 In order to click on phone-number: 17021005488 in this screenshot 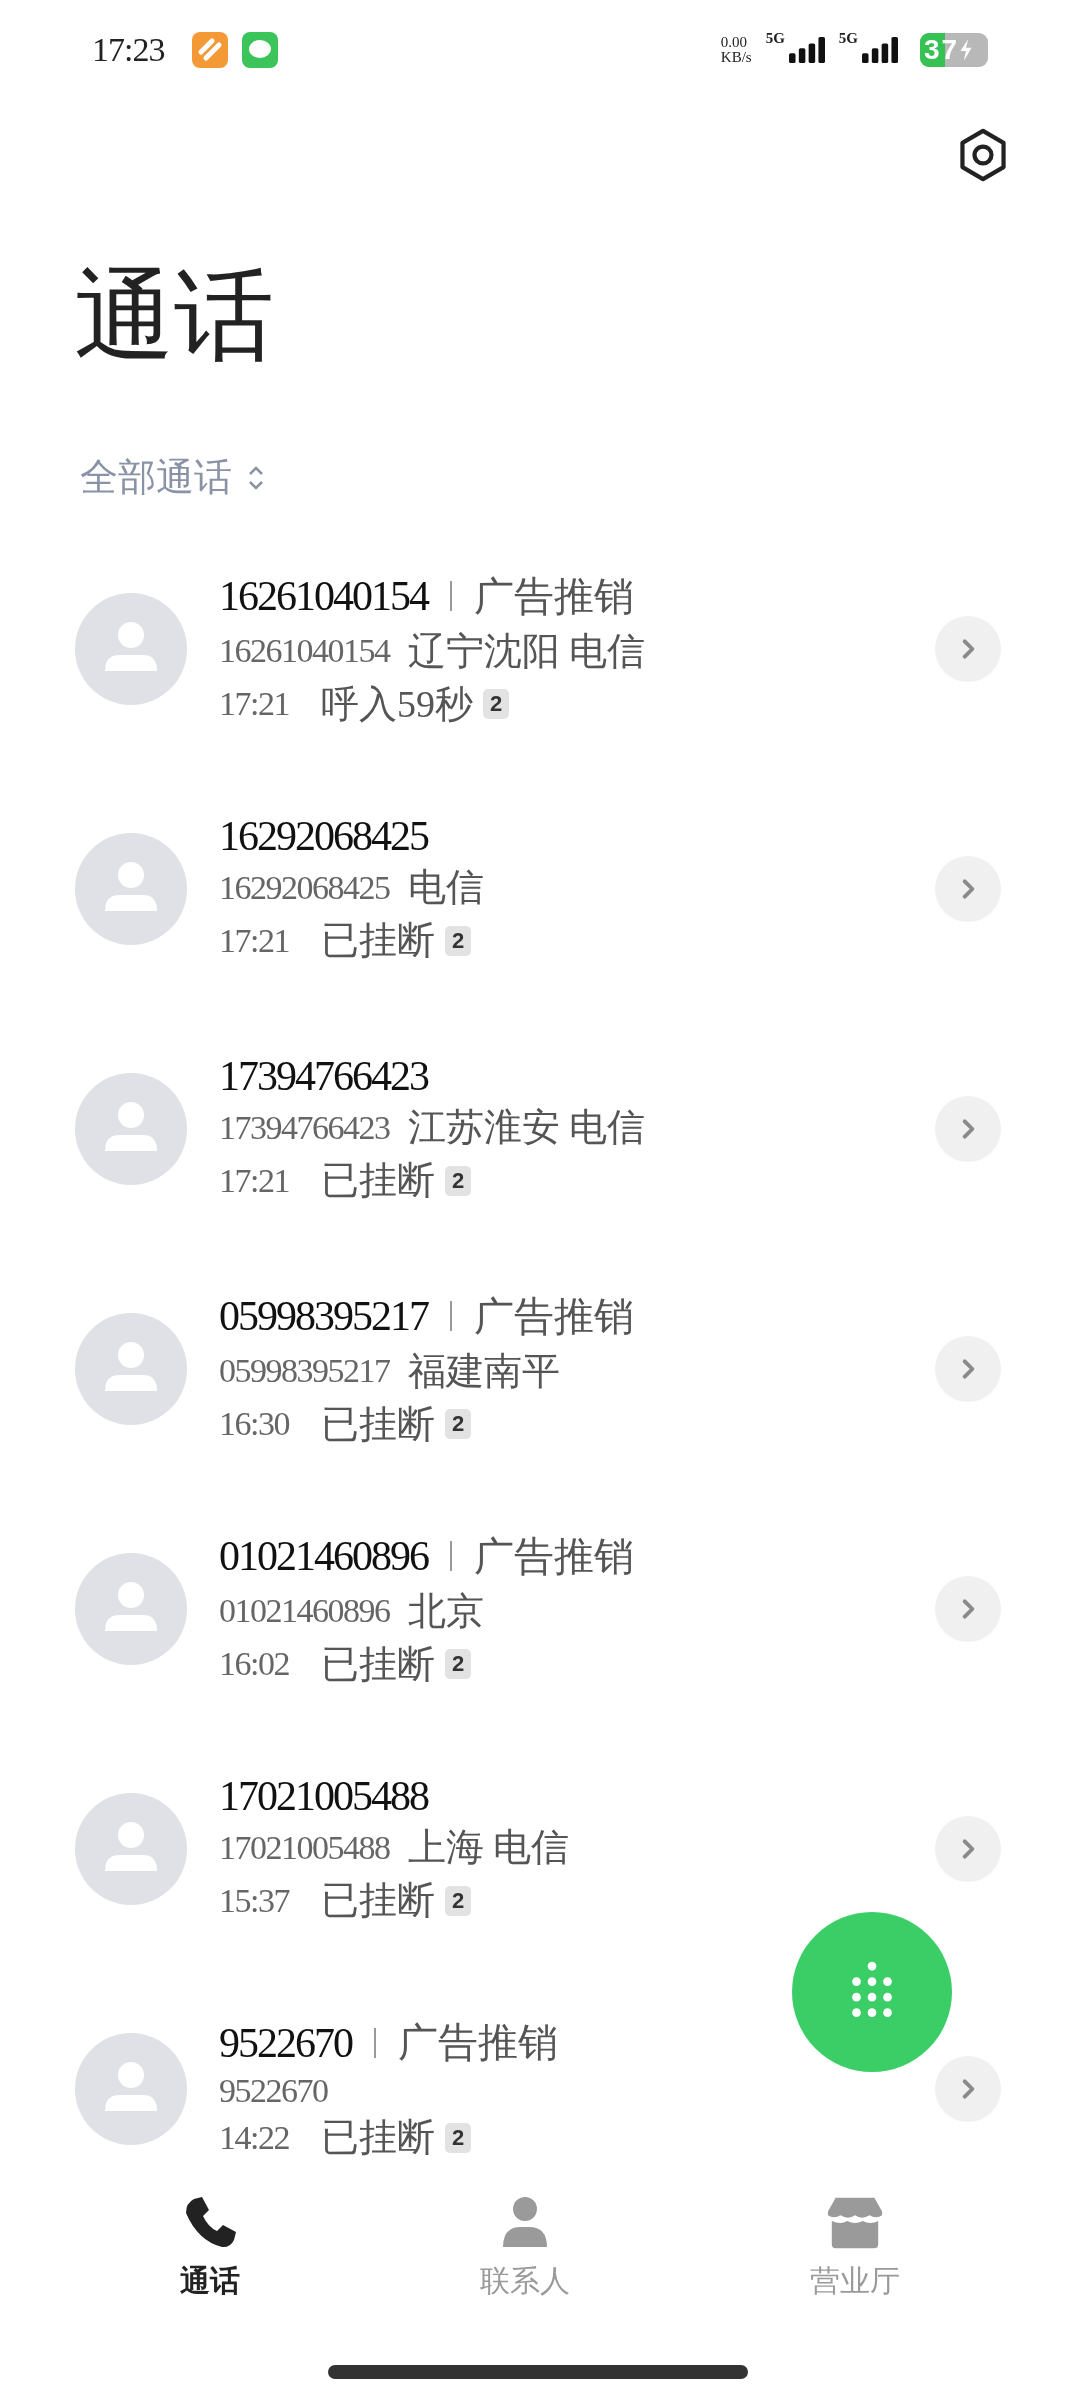, I will do `click(323, 1796)`.